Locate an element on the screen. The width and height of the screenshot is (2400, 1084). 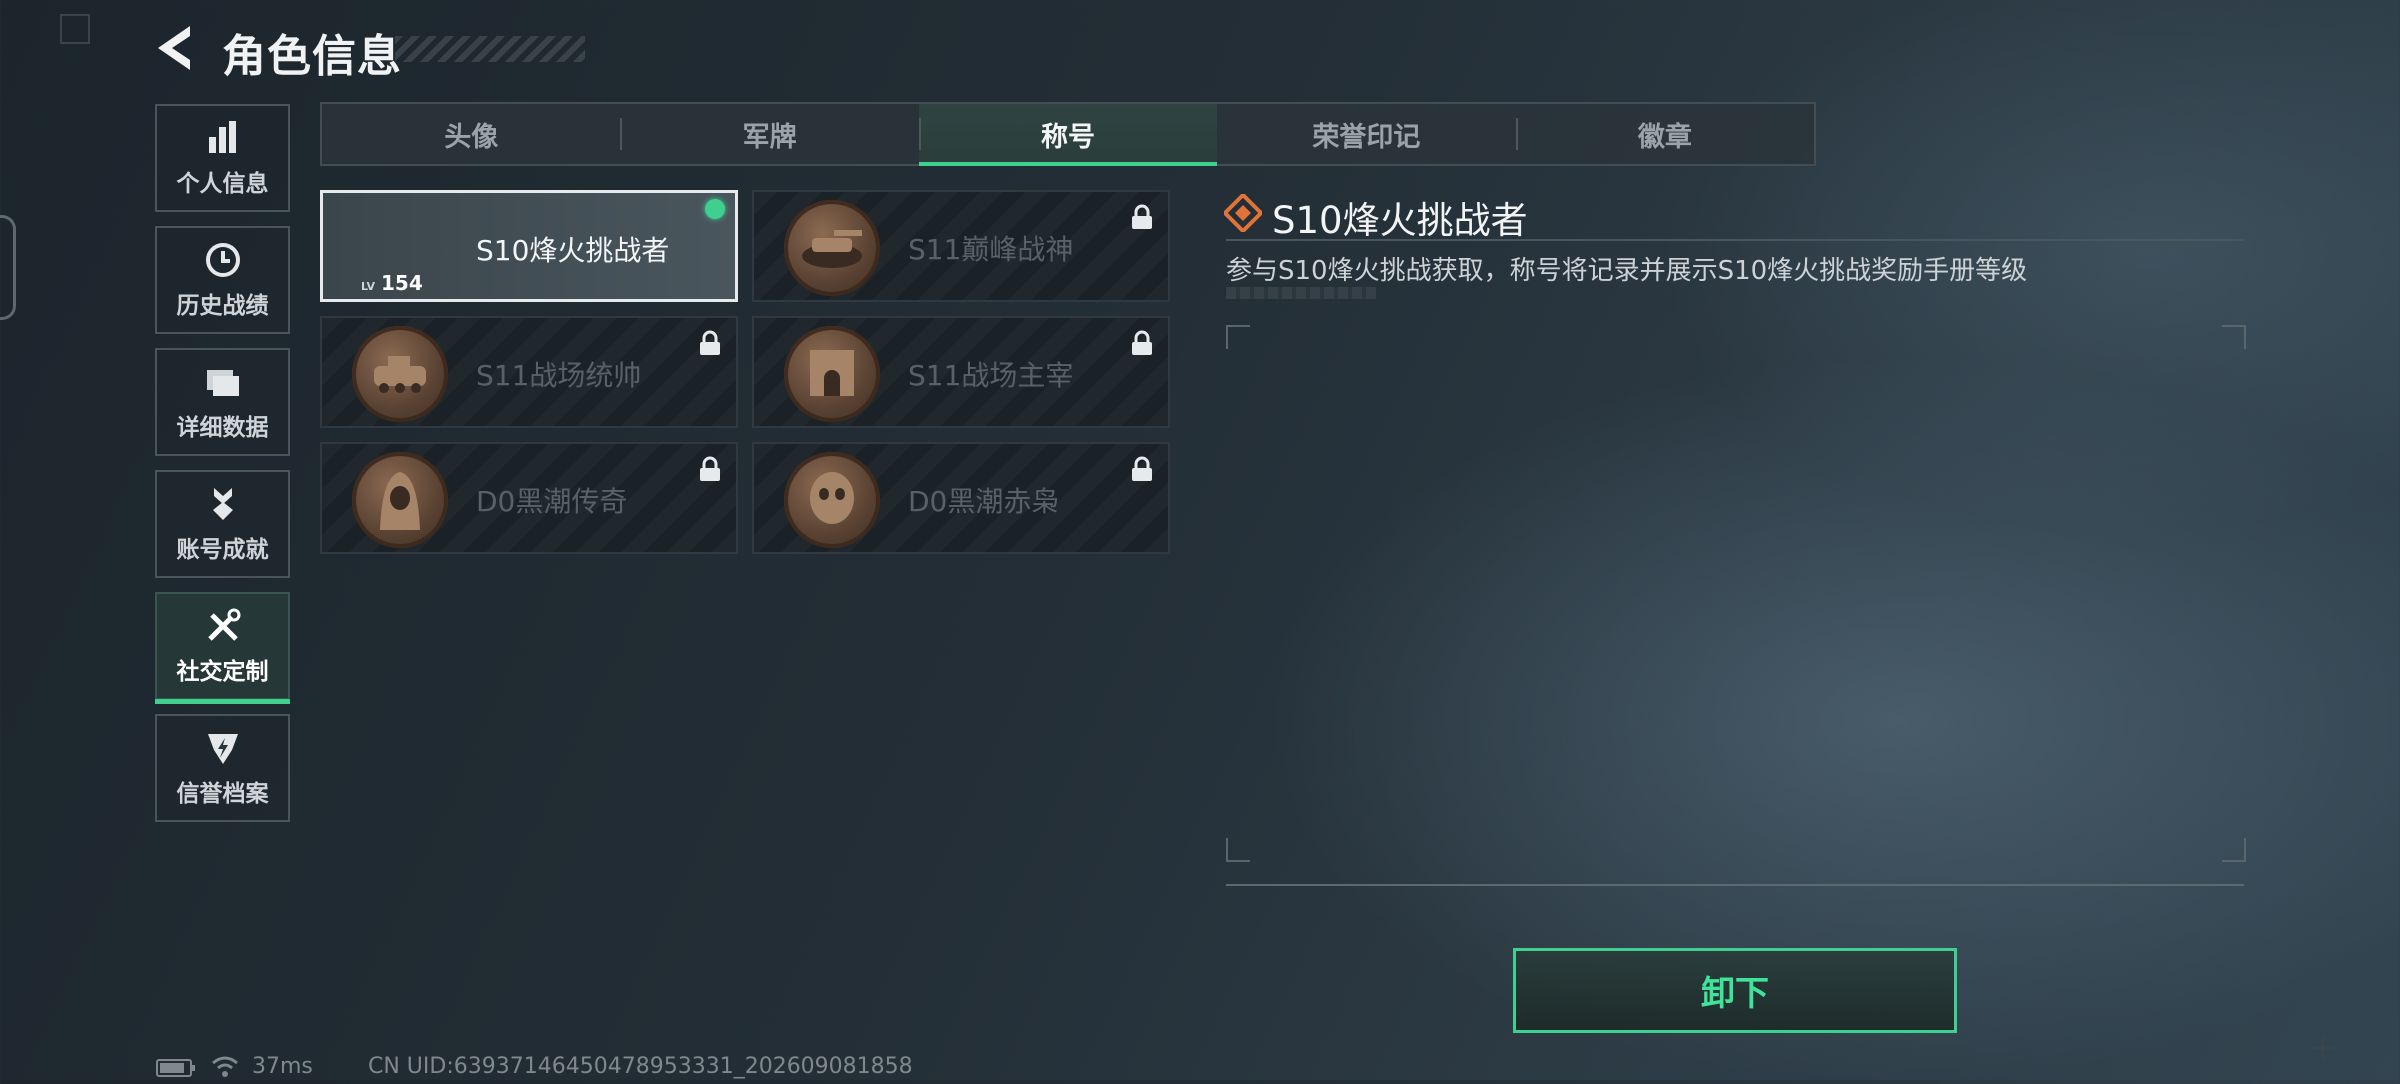
bar-chart-icon is located at coordinates (223, 138).